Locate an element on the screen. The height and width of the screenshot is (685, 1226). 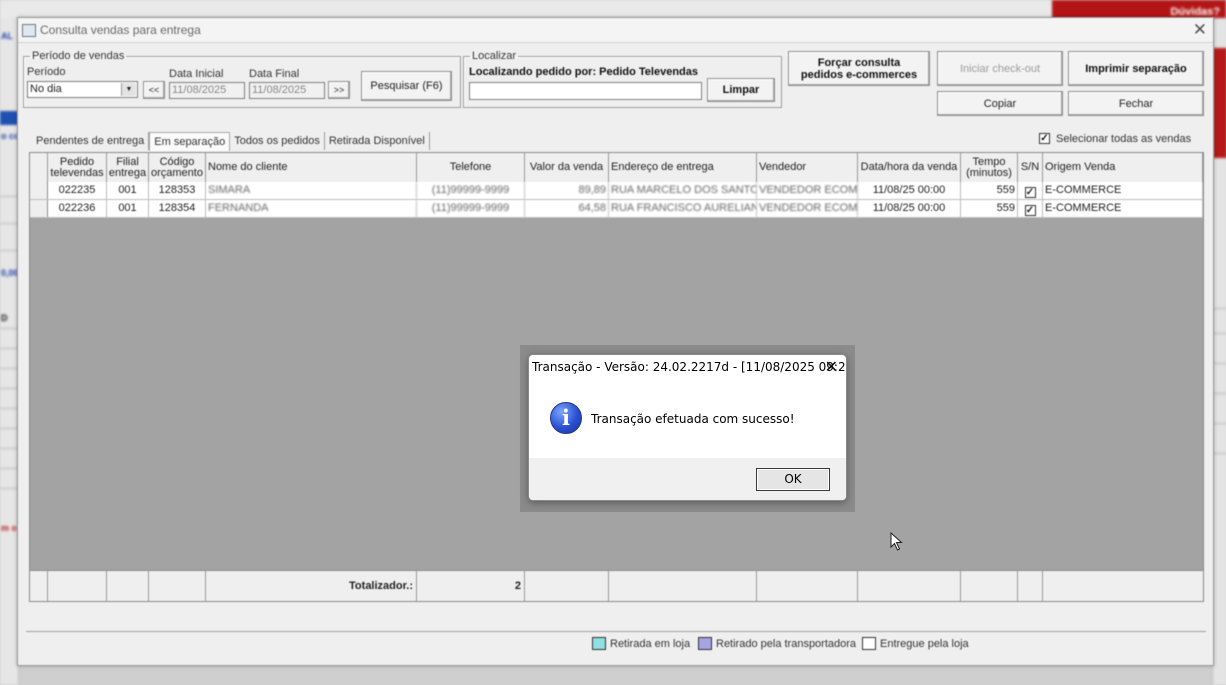
select-all-checkbox: ✓ is located at coordinates (1044, 138).